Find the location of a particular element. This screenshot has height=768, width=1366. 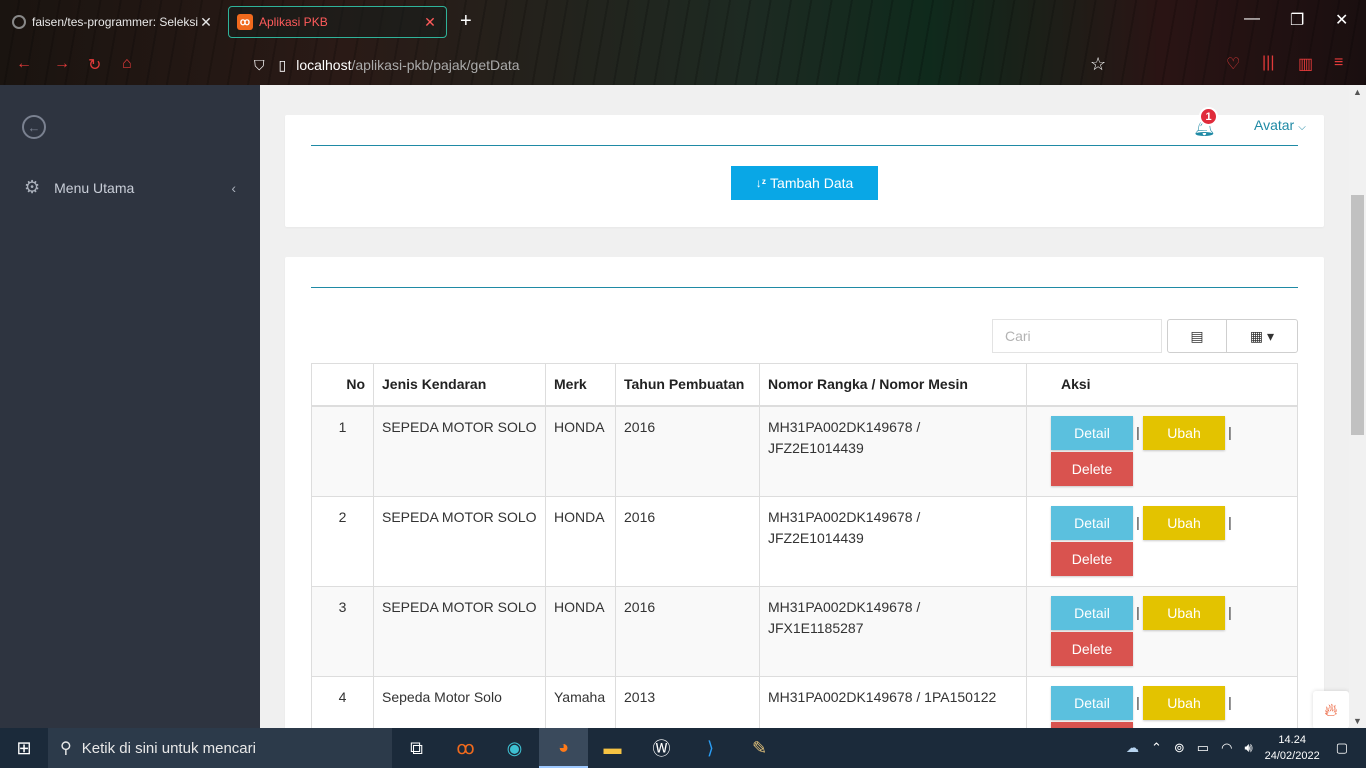

close-window-icon: ✕ is located at coordinates (1341, 20).